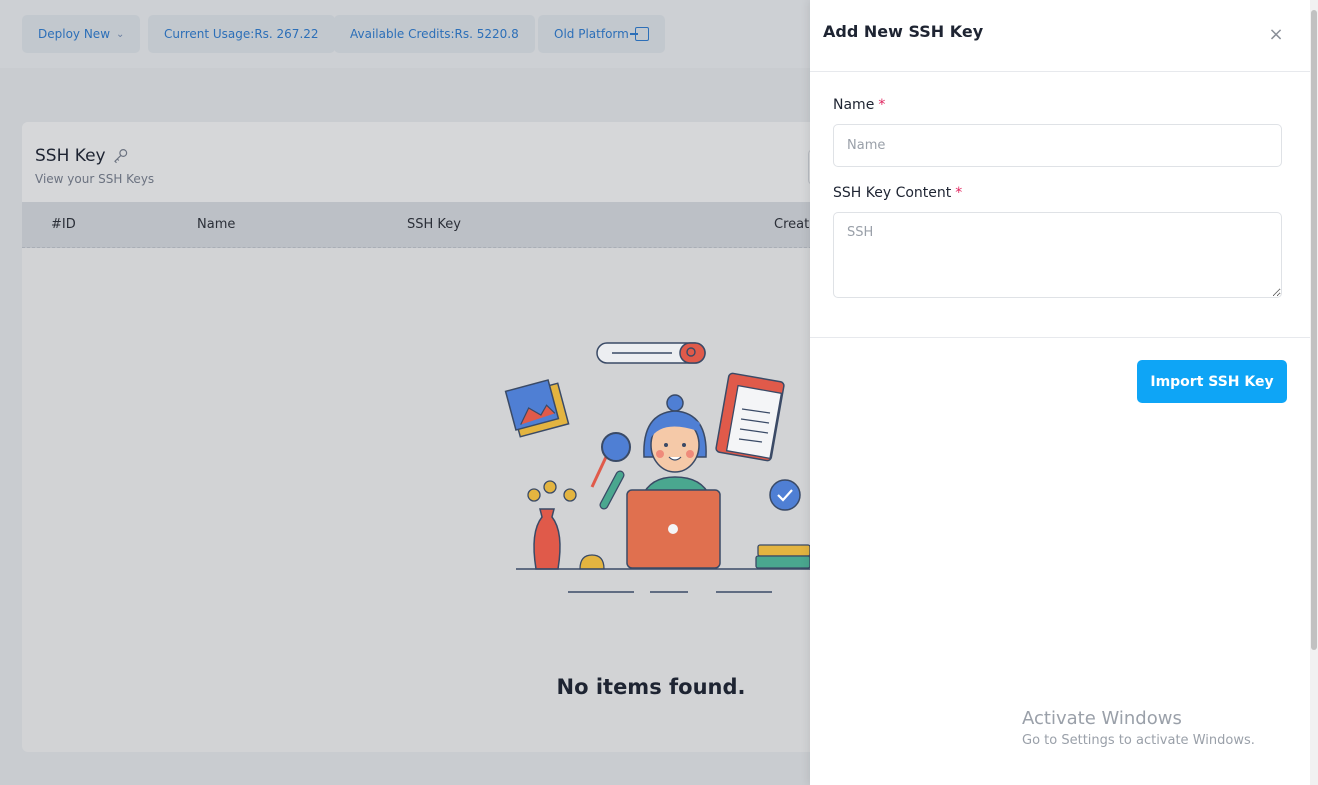 The height and width of the screenshot is (785, 1318). Describe the element at coordinates (434, 224) in the screenshot. I see `column-ssh-key: SSH Key` at that location.